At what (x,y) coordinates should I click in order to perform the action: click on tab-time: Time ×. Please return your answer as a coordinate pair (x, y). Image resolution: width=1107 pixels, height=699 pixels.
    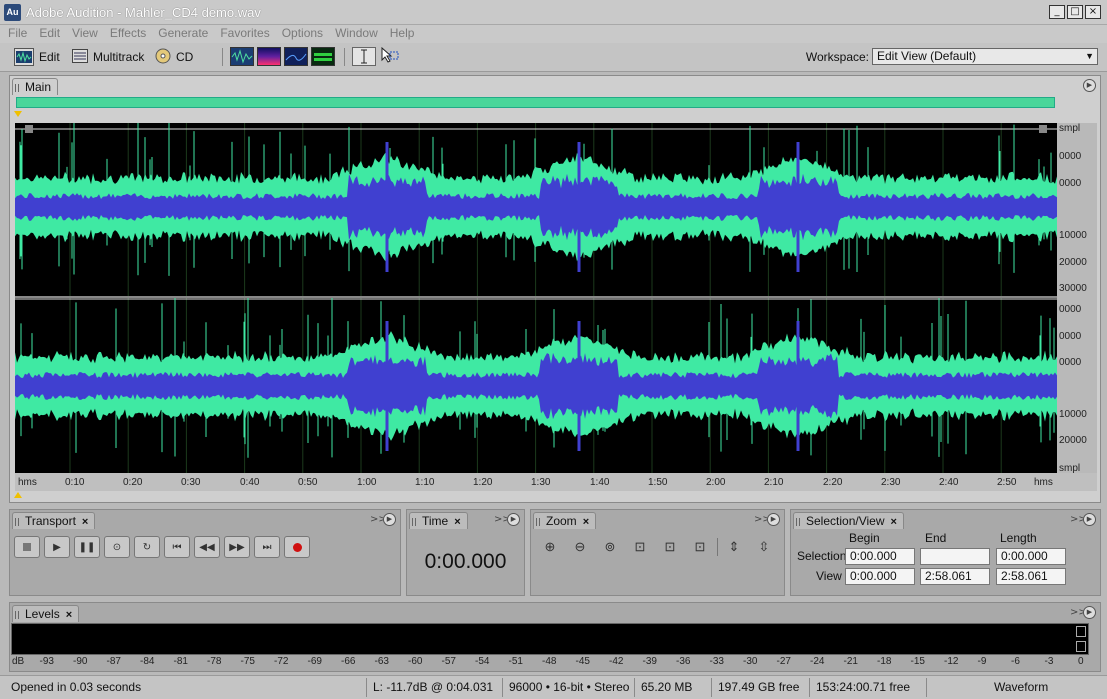
    Looking at the image, I should click on (438, 520).